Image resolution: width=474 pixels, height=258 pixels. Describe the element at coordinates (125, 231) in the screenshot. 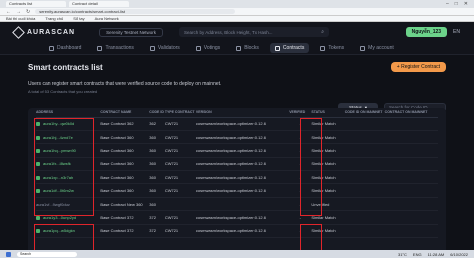

I see `cell-name: Base Contract 372` at that location.